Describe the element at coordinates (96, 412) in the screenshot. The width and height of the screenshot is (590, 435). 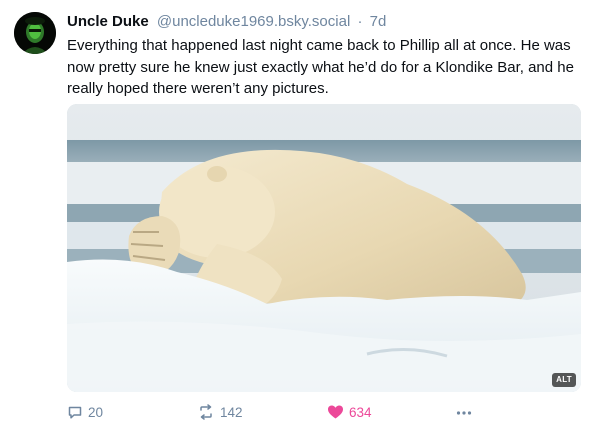
I see `reply-count: 20` at that location.